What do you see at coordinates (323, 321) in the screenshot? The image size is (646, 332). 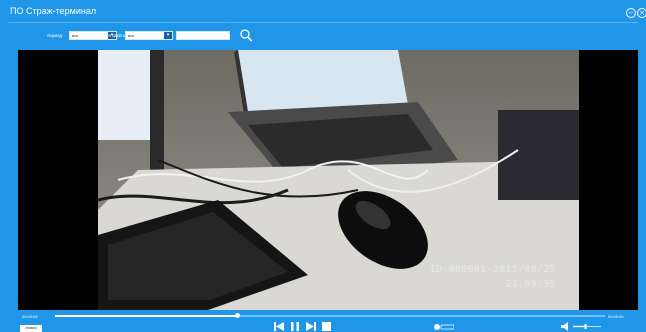 I see `playback-controls: 00:00:08 00:00:00 снимок` at bounding box center [323, 321].